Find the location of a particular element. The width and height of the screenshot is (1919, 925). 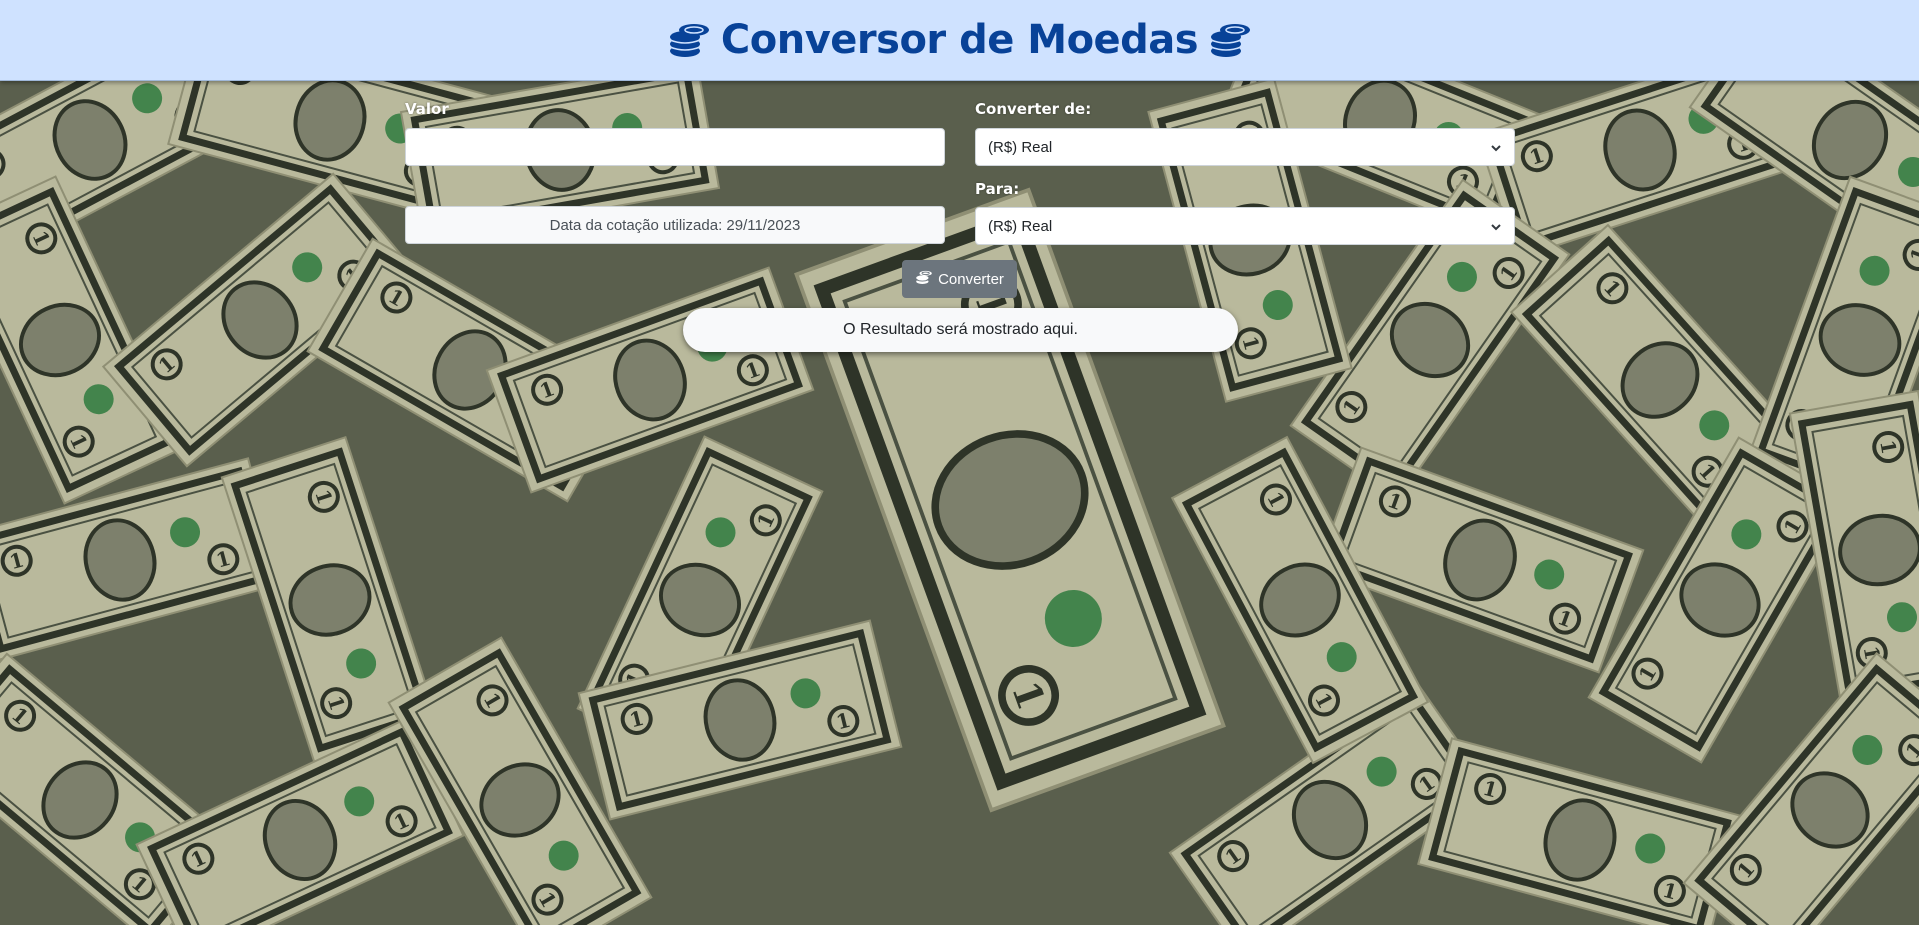

convert-button: Converter is located at coordinates (959, 279).